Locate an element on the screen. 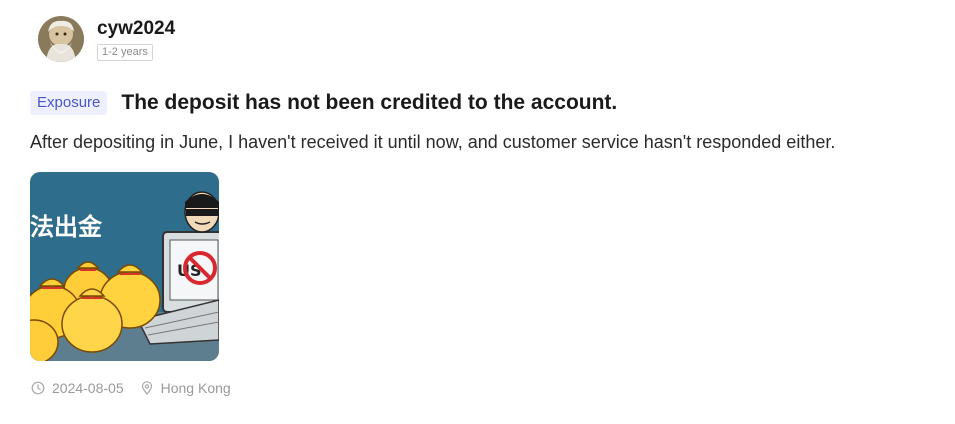 The image size is (955, 424). location-pin-icon is located at coordinates (147, 388).